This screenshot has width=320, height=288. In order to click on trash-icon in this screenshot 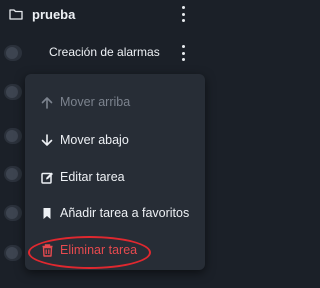, I will do `click(47, 250)`.